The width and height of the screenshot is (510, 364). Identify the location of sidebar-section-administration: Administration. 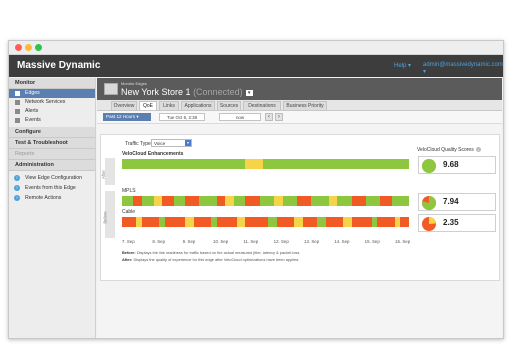
(52, 165).